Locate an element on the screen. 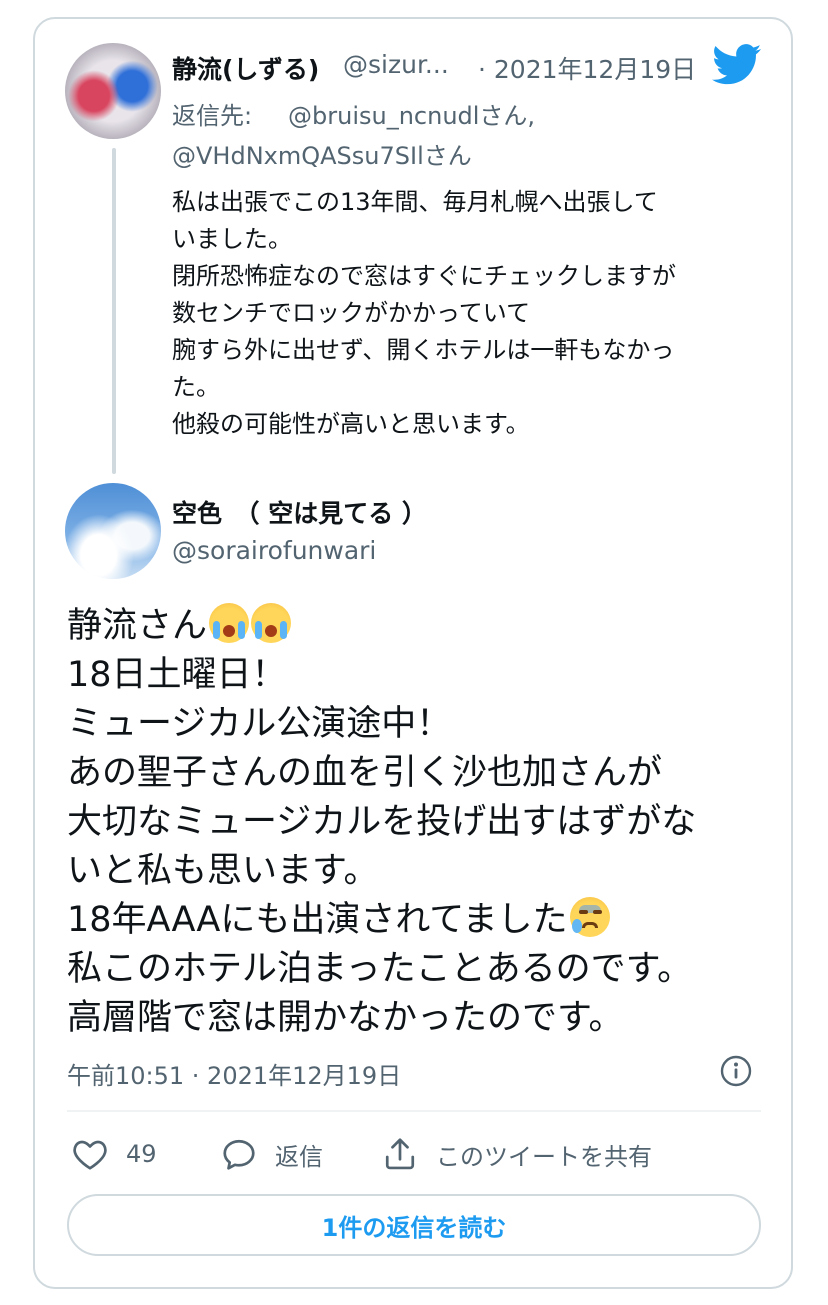 Image resolution: width=828 pixels, height=1305 pixels. share-button: このツイートを共有 is located at coordinates (517, 1154).